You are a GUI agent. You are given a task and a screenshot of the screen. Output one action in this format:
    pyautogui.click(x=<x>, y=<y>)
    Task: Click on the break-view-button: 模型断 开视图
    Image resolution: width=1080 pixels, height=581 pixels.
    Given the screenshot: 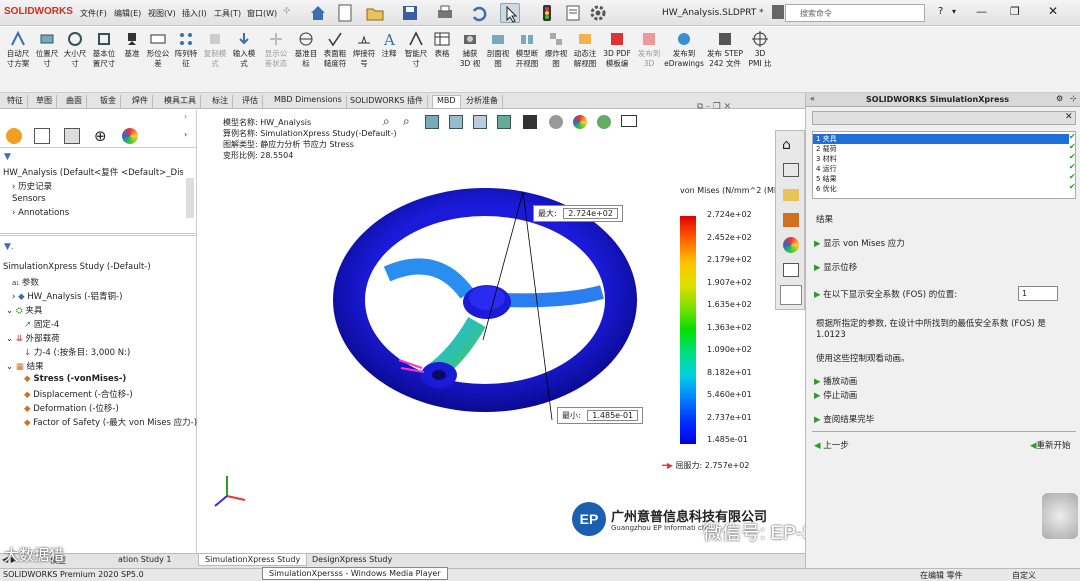 What is the action you would take?
    pyautogui.click(x=527, y=50)
    